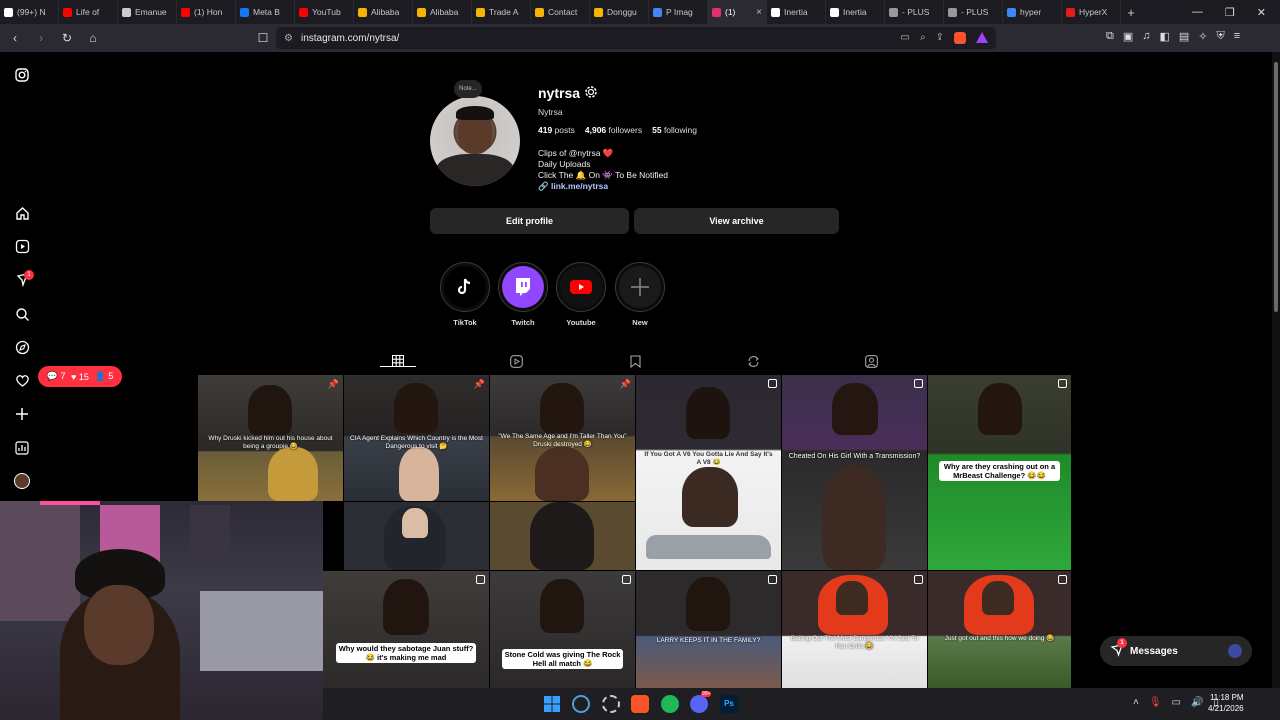  Describe the element at coordinates (22, 414) in the screenshot. I see `create-nav-icon` at that location.